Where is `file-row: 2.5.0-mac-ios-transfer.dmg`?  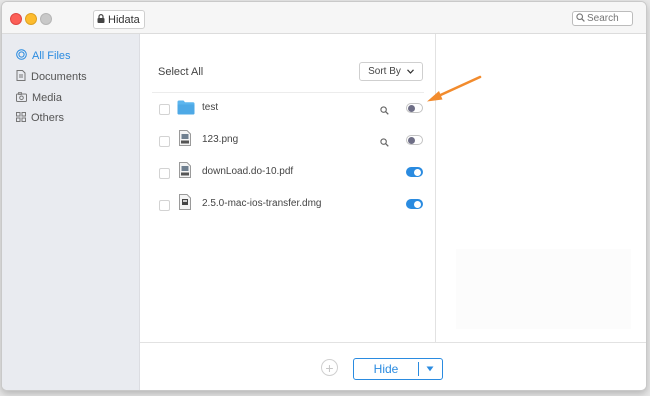 file-row: 2.5.0-mac-ios-transfer.dmg is located at coordinates (287, 205).